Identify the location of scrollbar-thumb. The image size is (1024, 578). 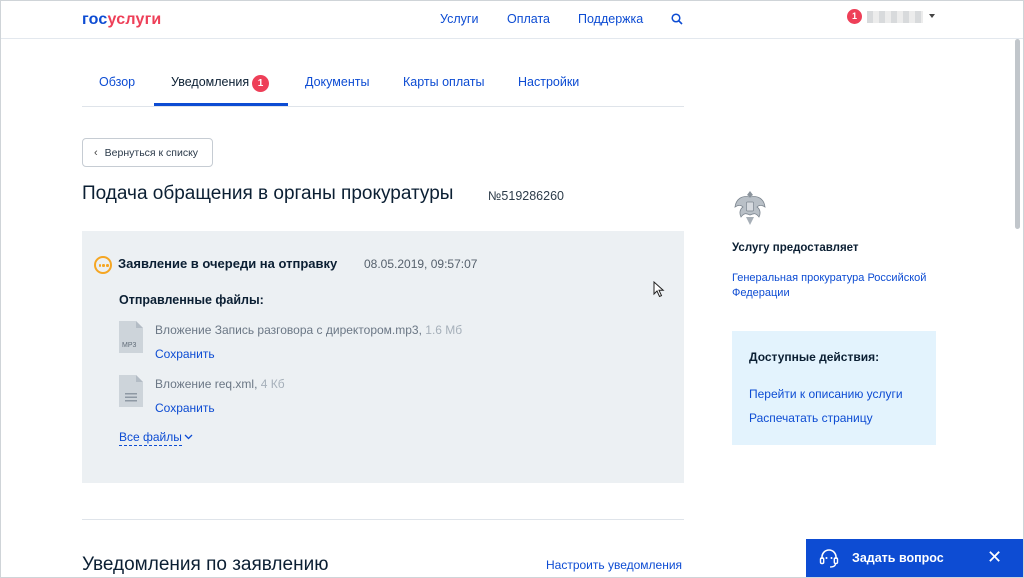
(1017, 134).